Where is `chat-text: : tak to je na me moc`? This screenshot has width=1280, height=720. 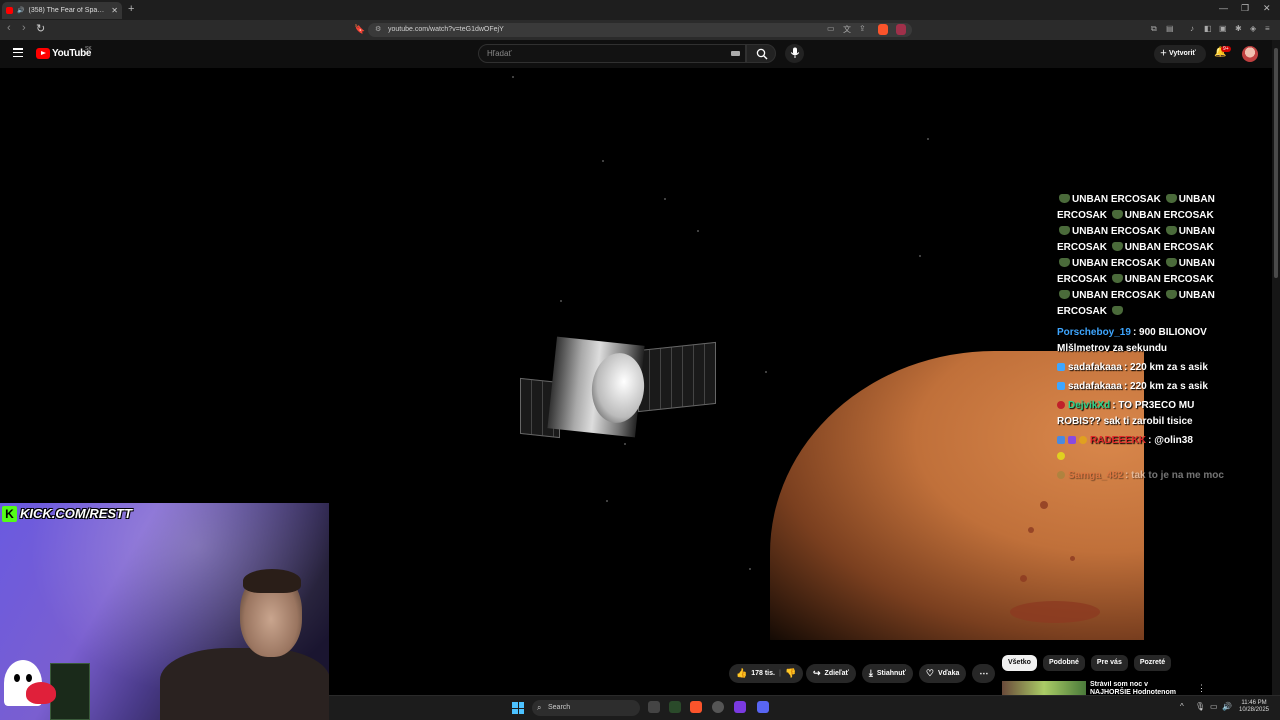
chat-text: : tak to je na me moc is located at coordinates (1174, 475).